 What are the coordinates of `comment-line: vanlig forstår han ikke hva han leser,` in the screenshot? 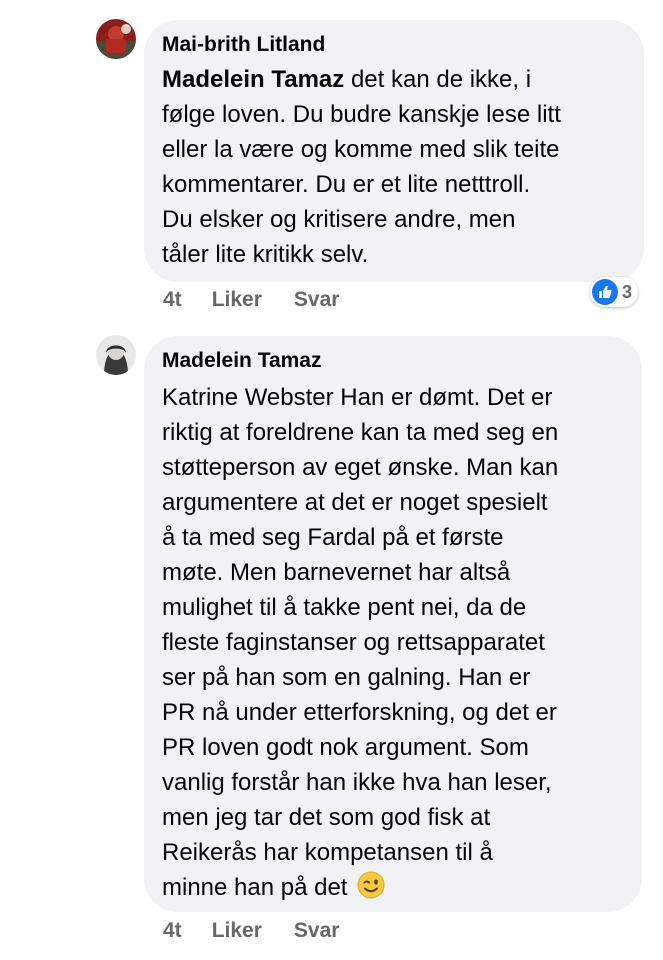 It's located at (357, 782).